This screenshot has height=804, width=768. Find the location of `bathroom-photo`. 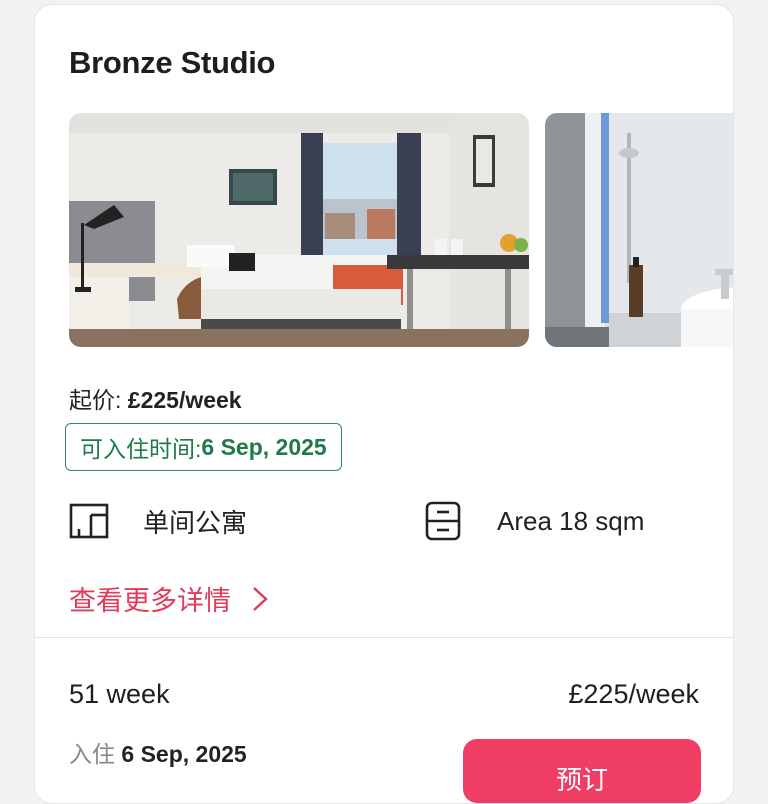

bathroom-photo is located at coordinates (639, 230).